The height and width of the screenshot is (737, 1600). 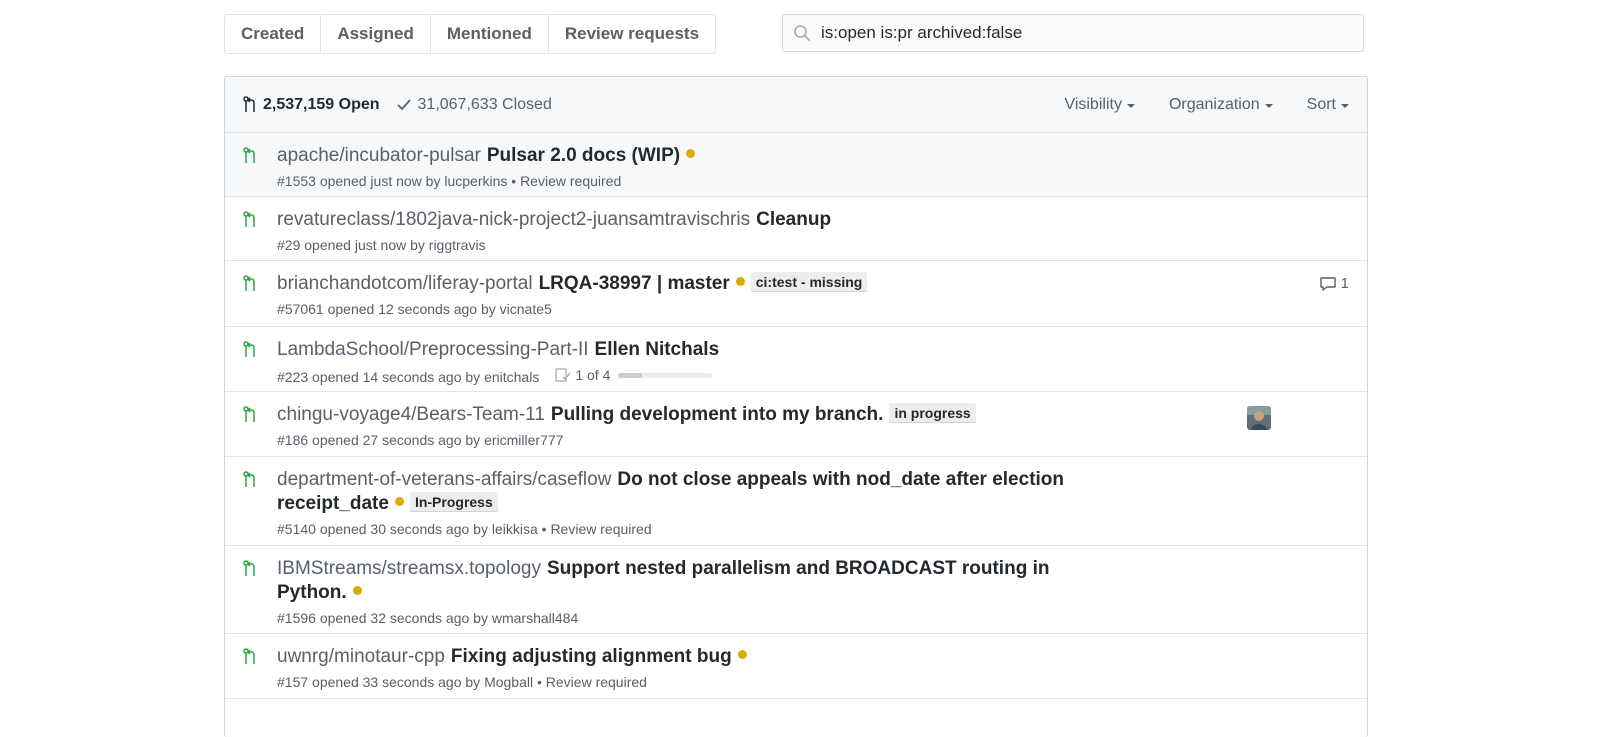 I want to click on avatar-image, so click(x=1259, y=418).